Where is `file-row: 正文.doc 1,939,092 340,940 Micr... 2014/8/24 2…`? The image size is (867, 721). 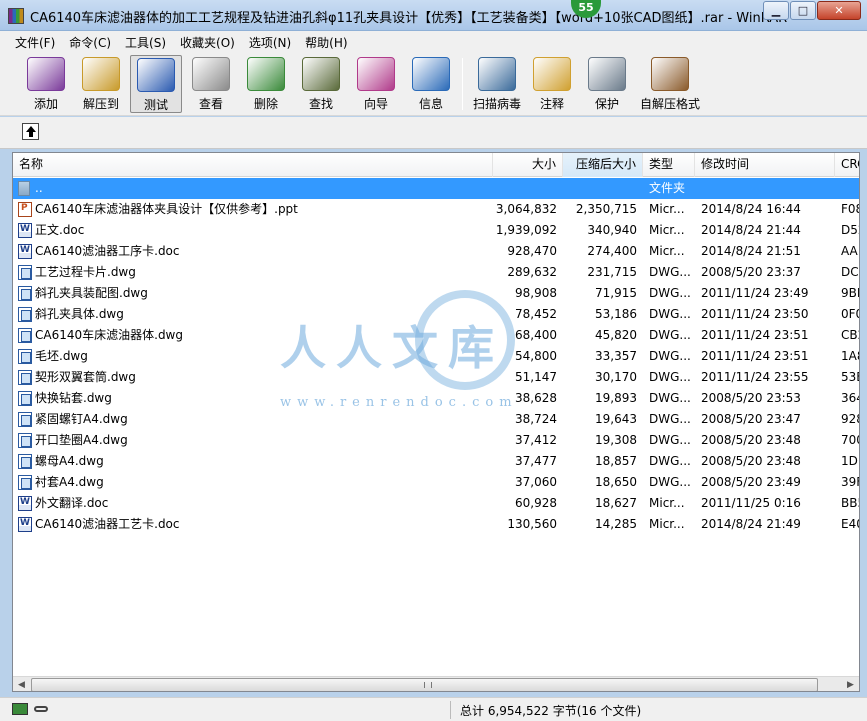 file-row: 正文.doc 1,939,092 340,940 Micr... 2014/8/24 2… is located at coordinates (436, 230).